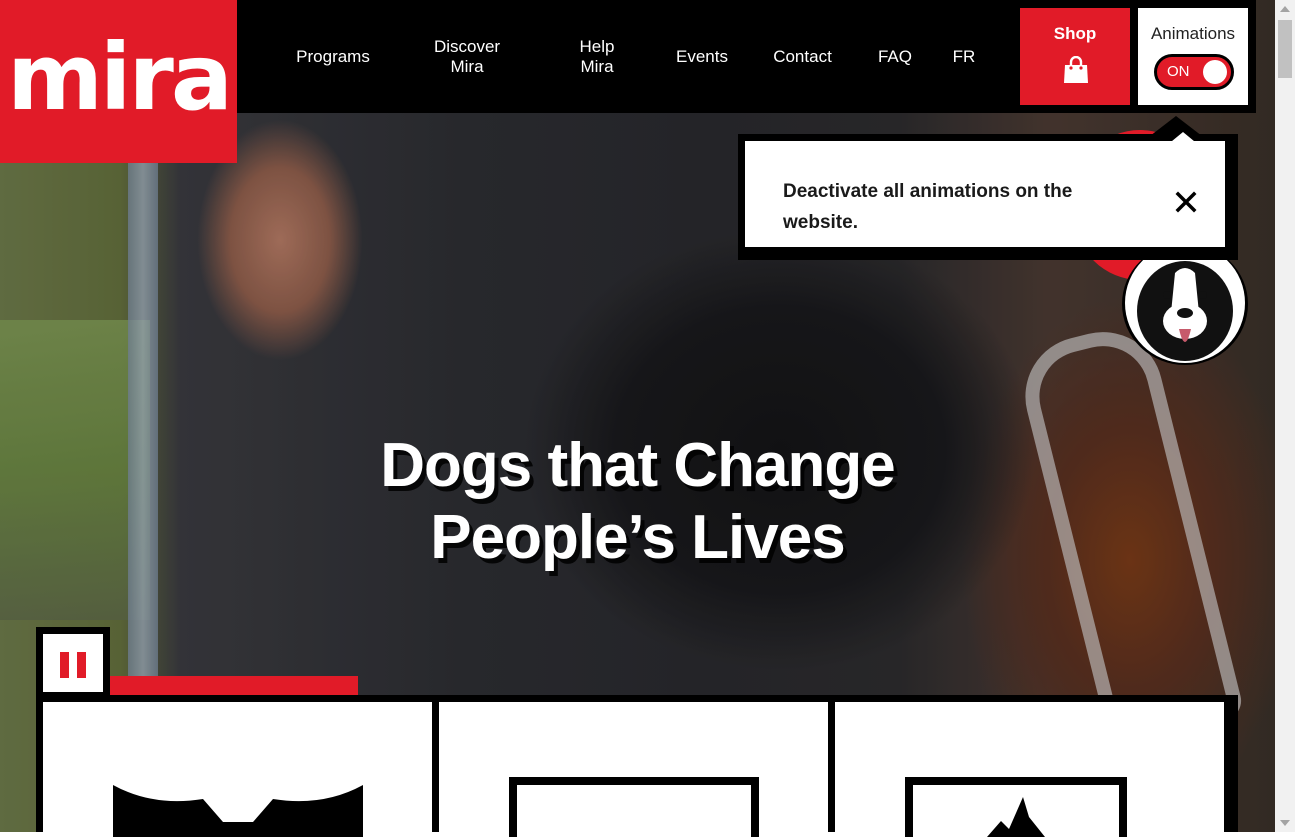 The width and height of the screenshot is (1295, 837). Describe the element at coordinates (1186, 202) in the screenshot. I see `close-icon` at that location.